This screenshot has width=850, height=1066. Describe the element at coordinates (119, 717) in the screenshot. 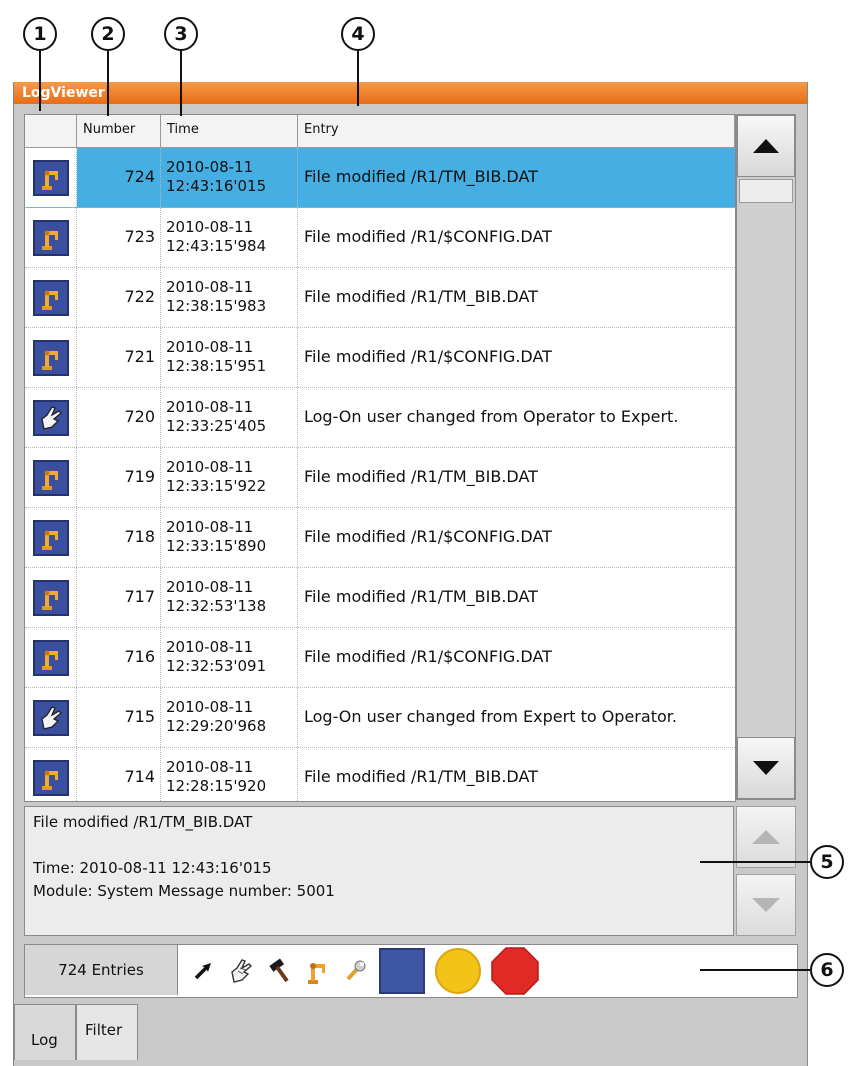

I see `row-number: 715` at that location.